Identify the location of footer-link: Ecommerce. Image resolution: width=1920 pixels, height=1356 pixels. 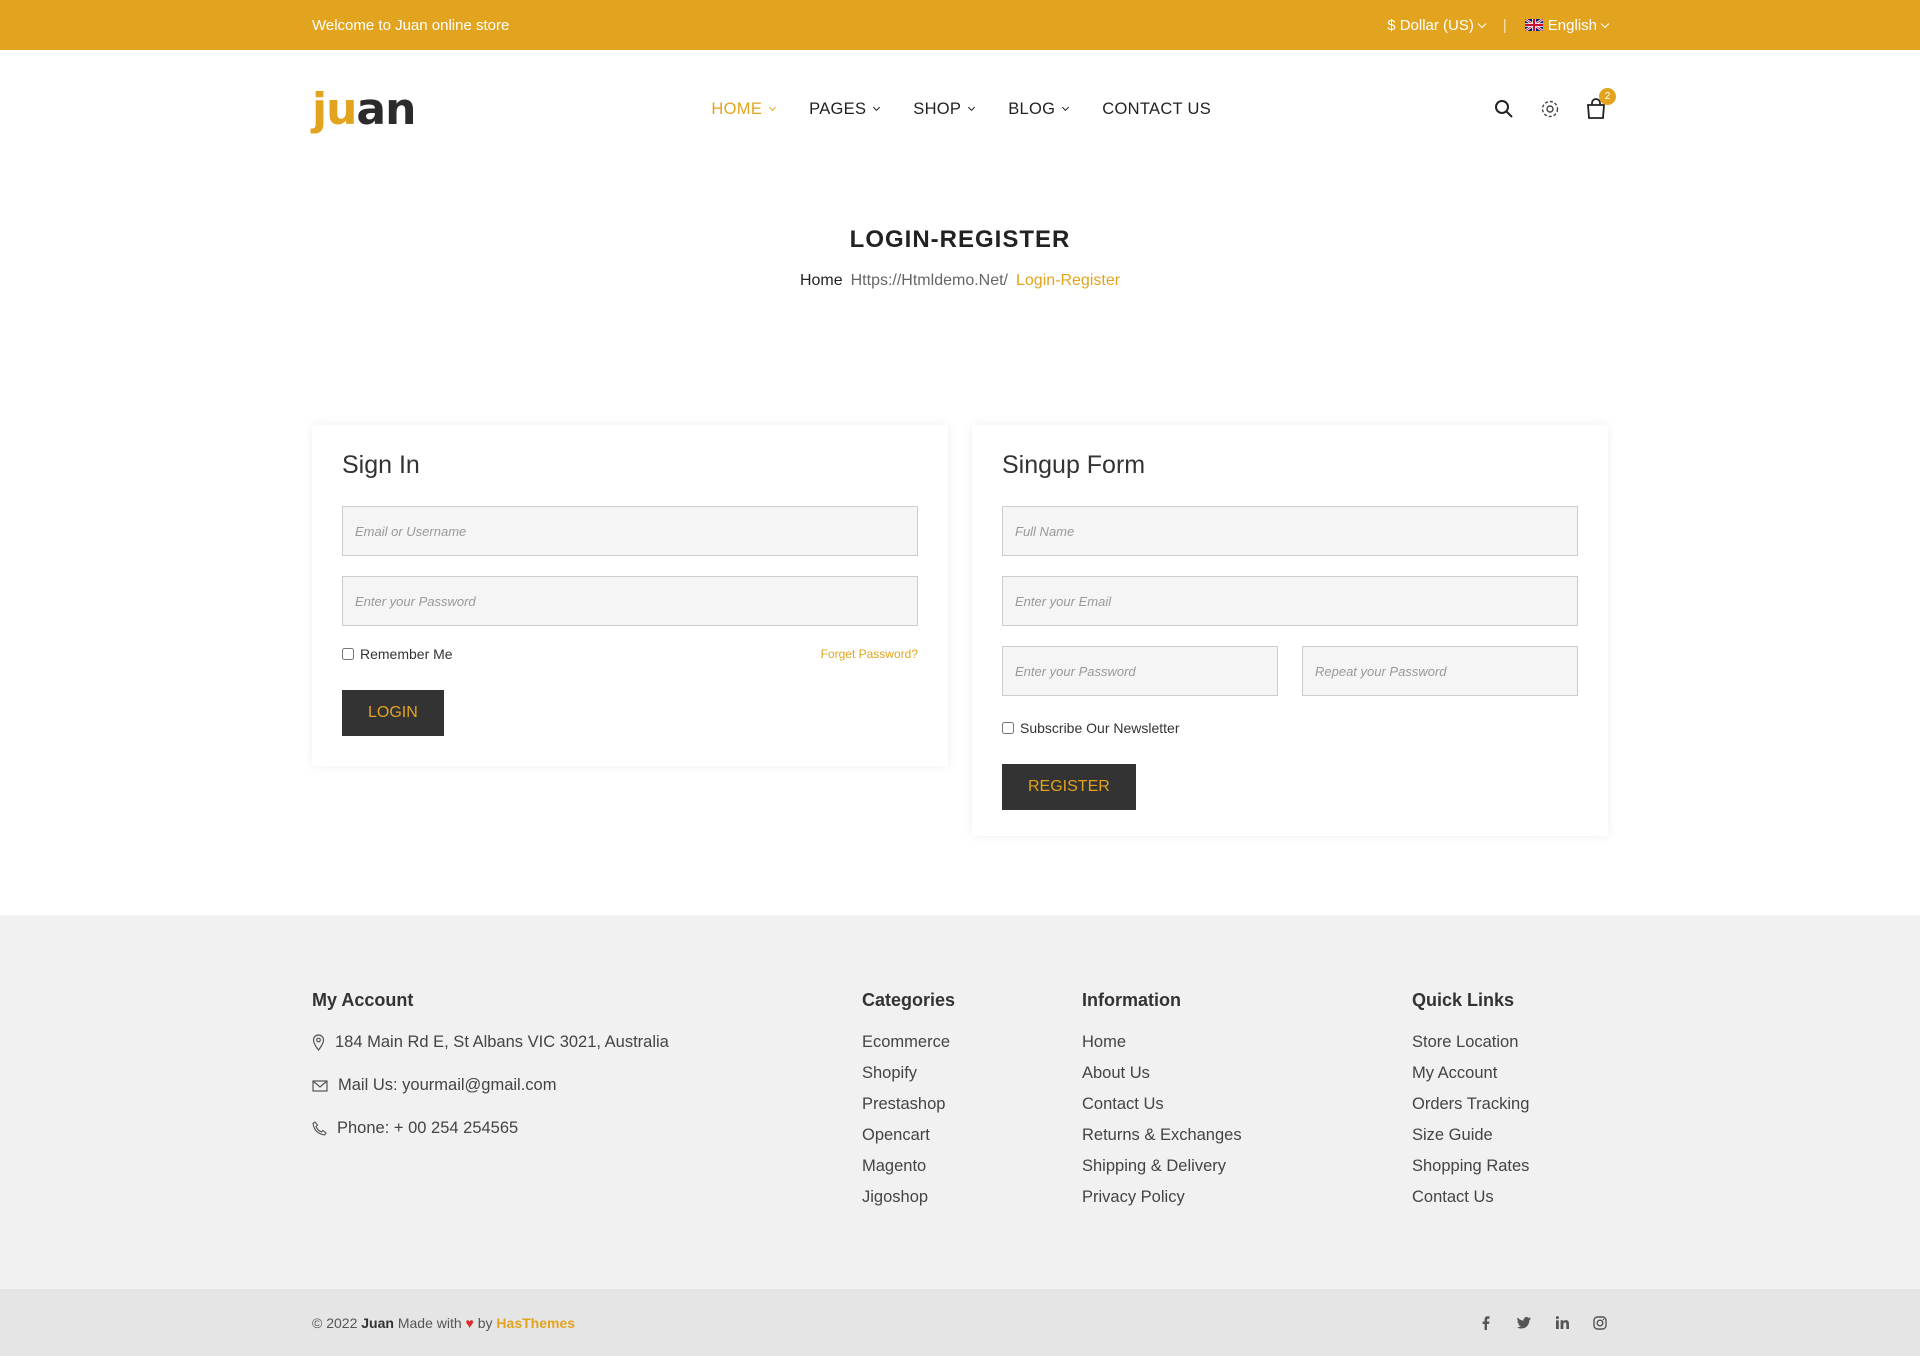
(908, 1042).